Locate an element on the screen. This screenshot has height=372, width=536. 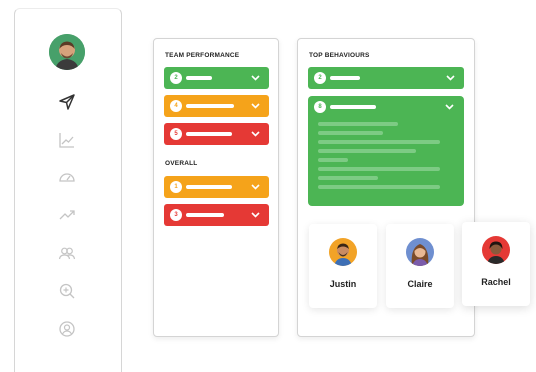
team-performance-row-2: 4 is located at coordinates (216, 106).